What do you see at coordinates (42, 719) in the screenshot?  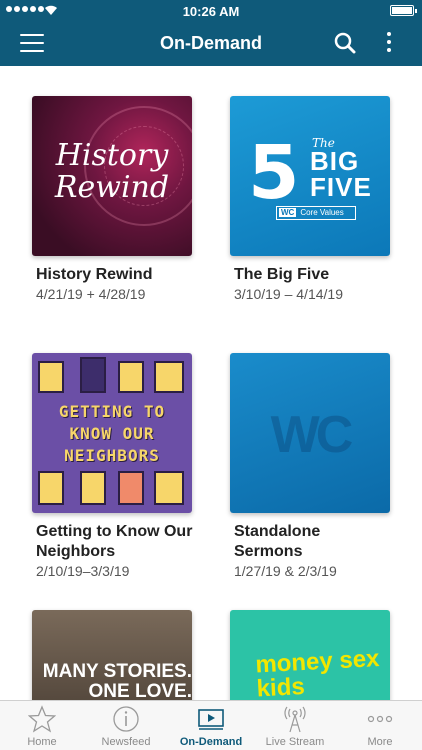 I see `star-icon` at bounding box center [42, 719].